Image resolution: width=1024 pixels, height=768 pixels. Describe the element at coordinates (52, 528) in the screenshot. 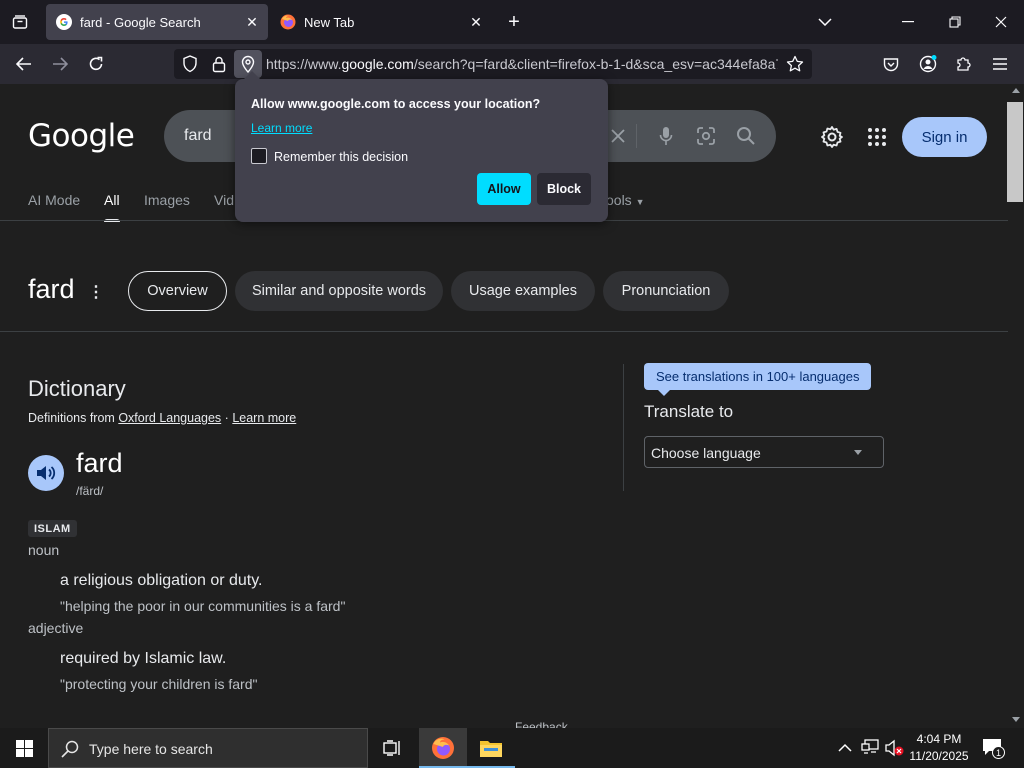

I see `subject-badge: ISLAM` at that location.